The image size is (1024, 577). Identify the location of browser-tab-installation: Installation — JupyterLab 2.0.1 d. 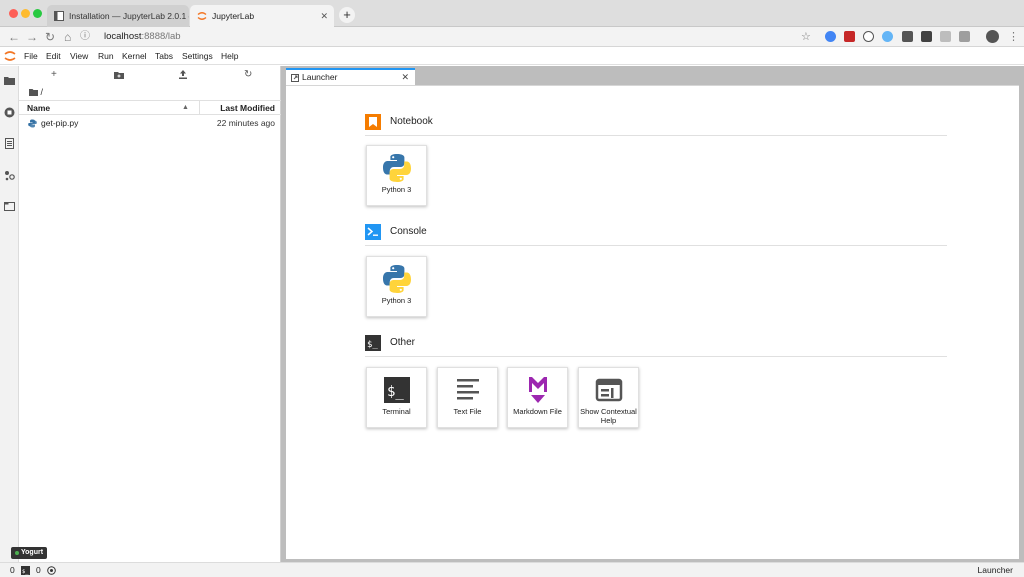
(118, 16).